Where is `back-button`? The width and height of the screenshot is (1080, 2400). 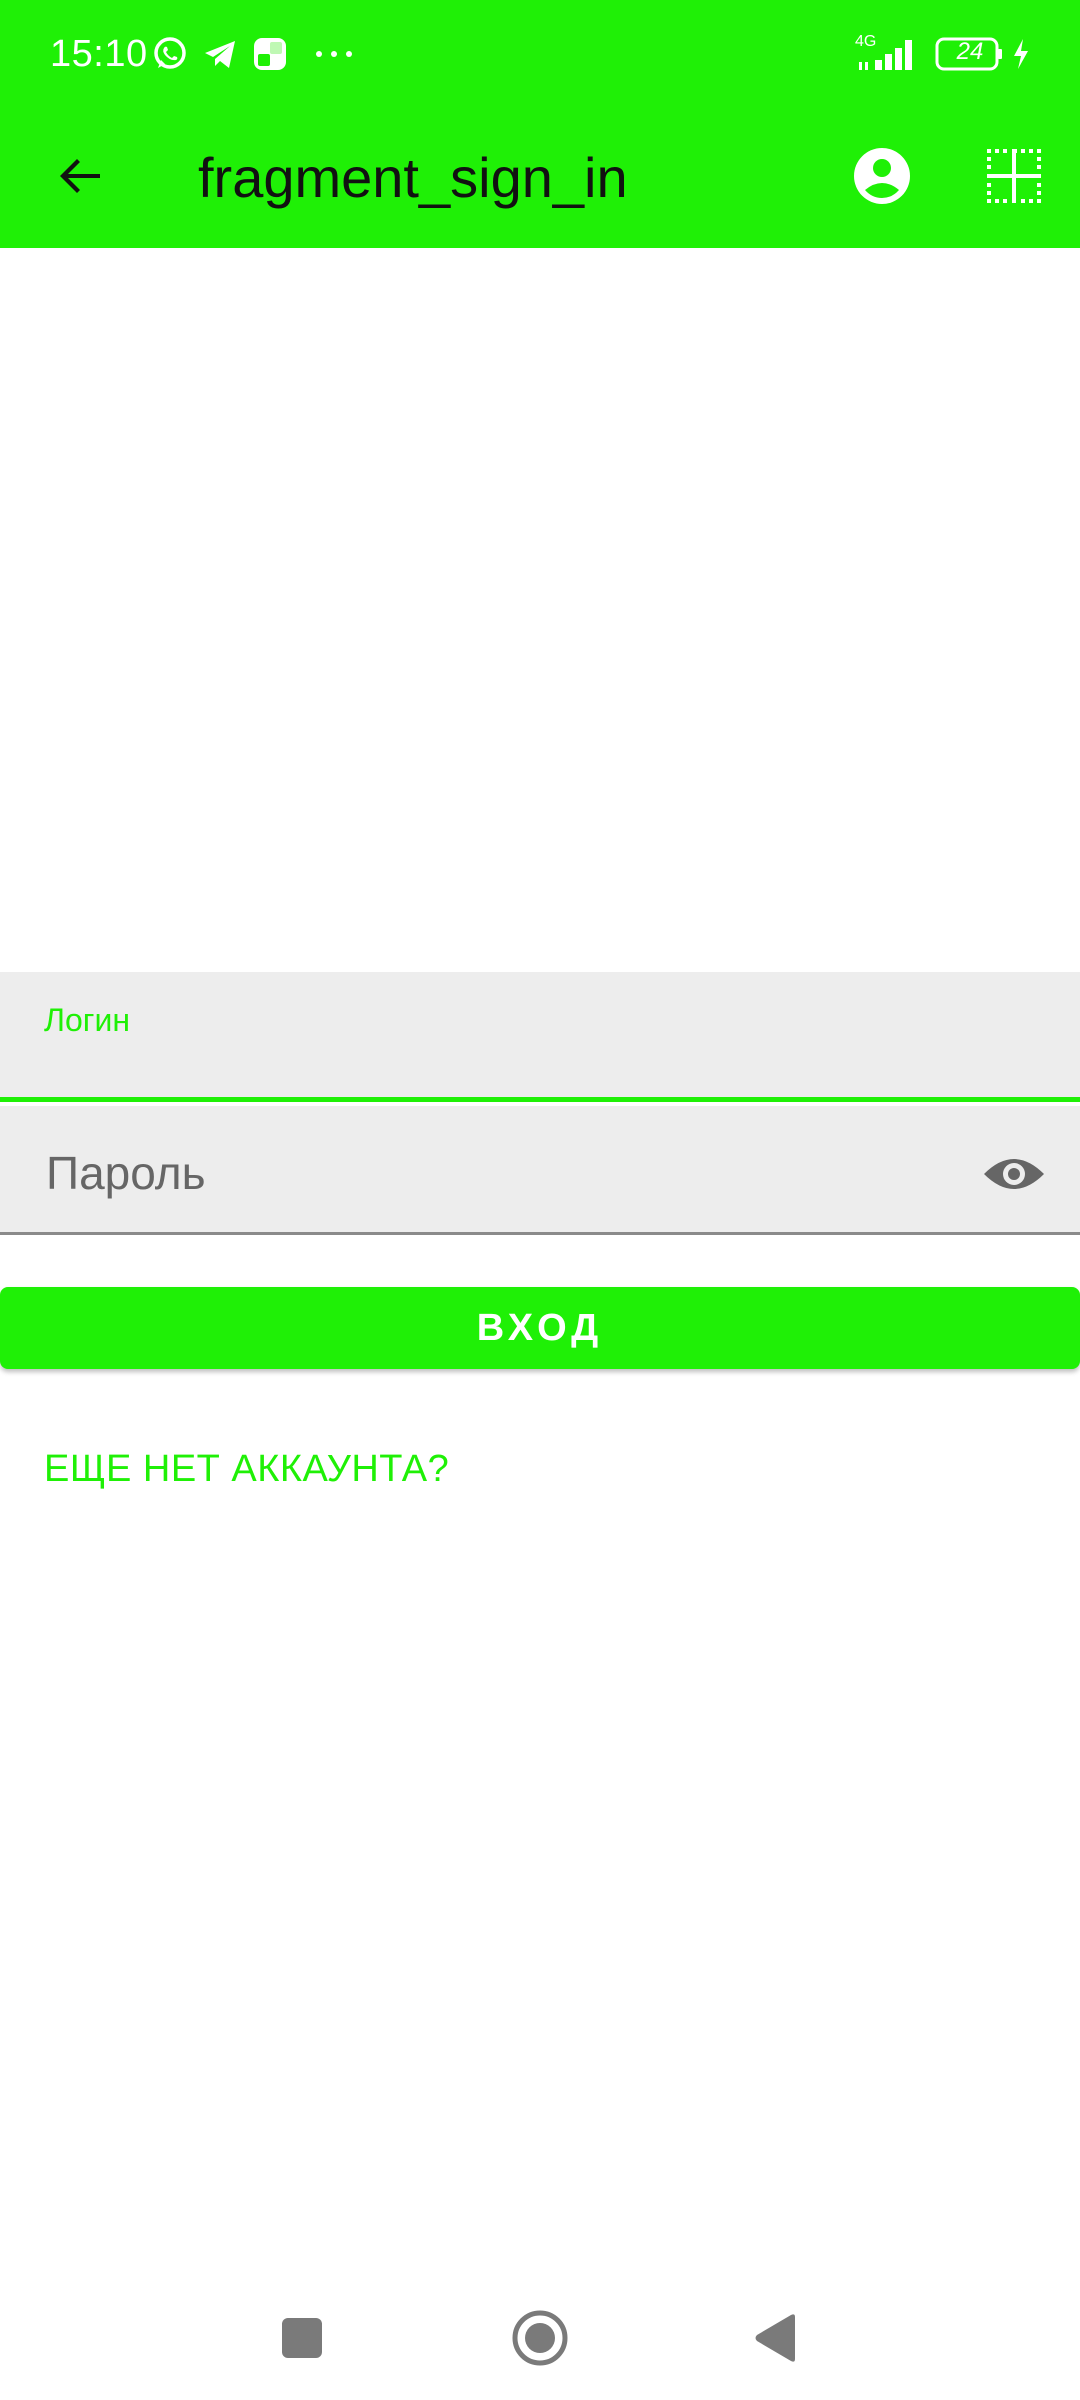 back-button is located at coordinates (80, 178).